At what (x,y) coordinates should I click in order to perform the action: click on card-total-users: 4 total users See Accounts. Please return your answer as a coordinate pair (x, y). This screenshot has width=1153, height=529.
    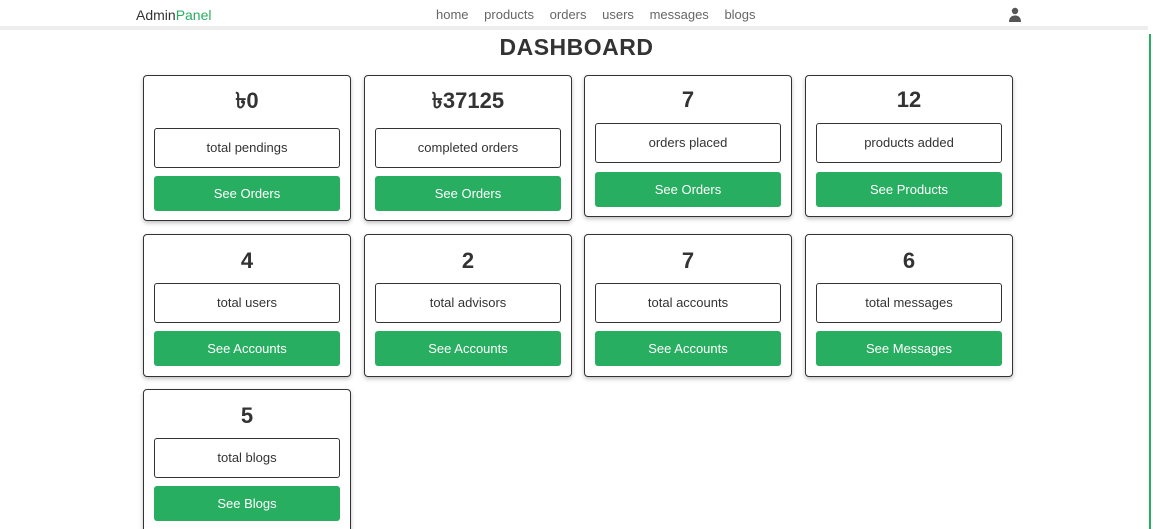
    Looking at the image, I should click on (247, 305).